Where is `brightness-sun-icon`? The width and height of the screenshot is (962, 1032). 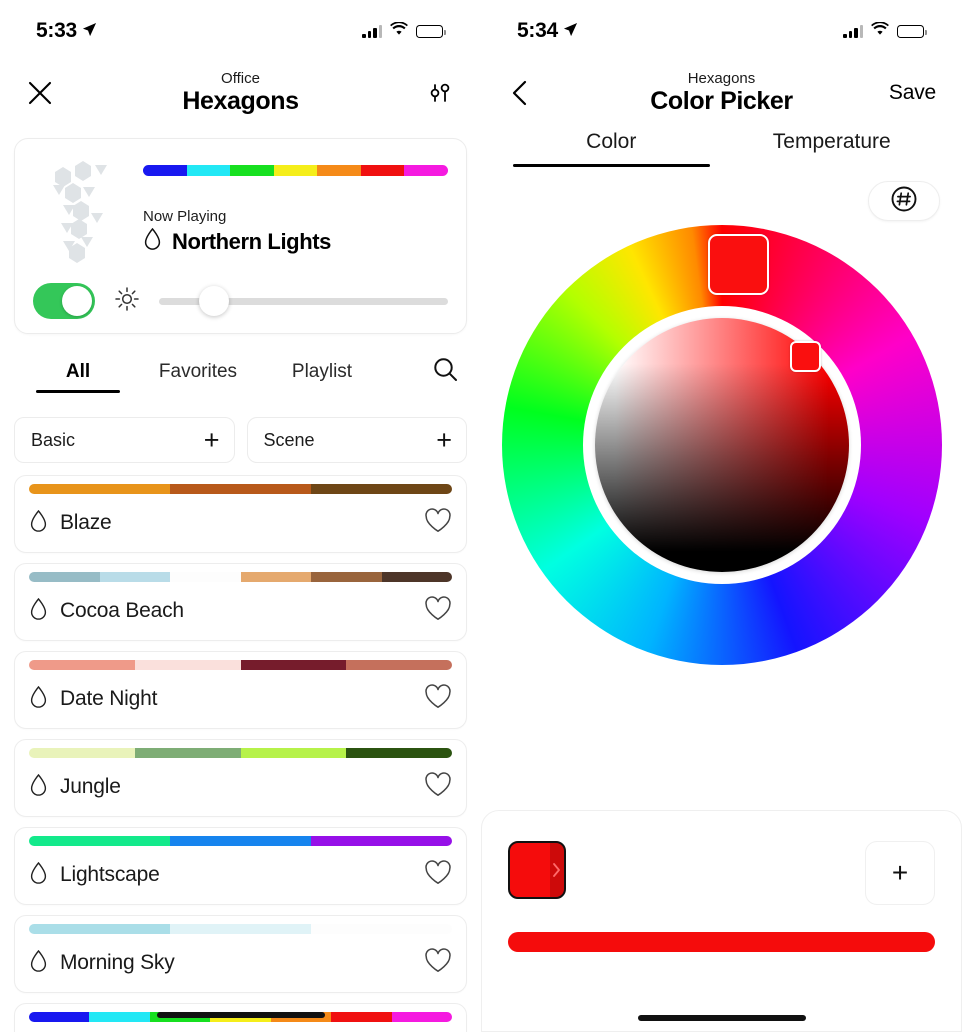
brightness-sun-icon is located at coordinates (127, 301).